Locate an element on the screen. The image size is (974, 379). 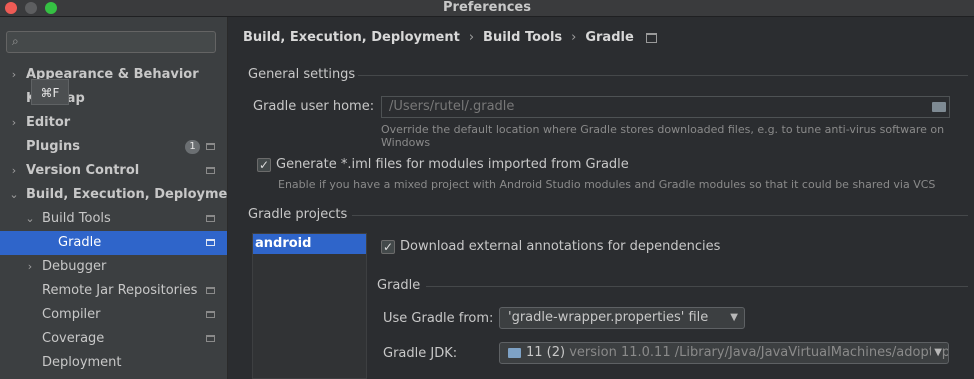
sidebar-item-label: Deployment is located at coordinates (82, 362).